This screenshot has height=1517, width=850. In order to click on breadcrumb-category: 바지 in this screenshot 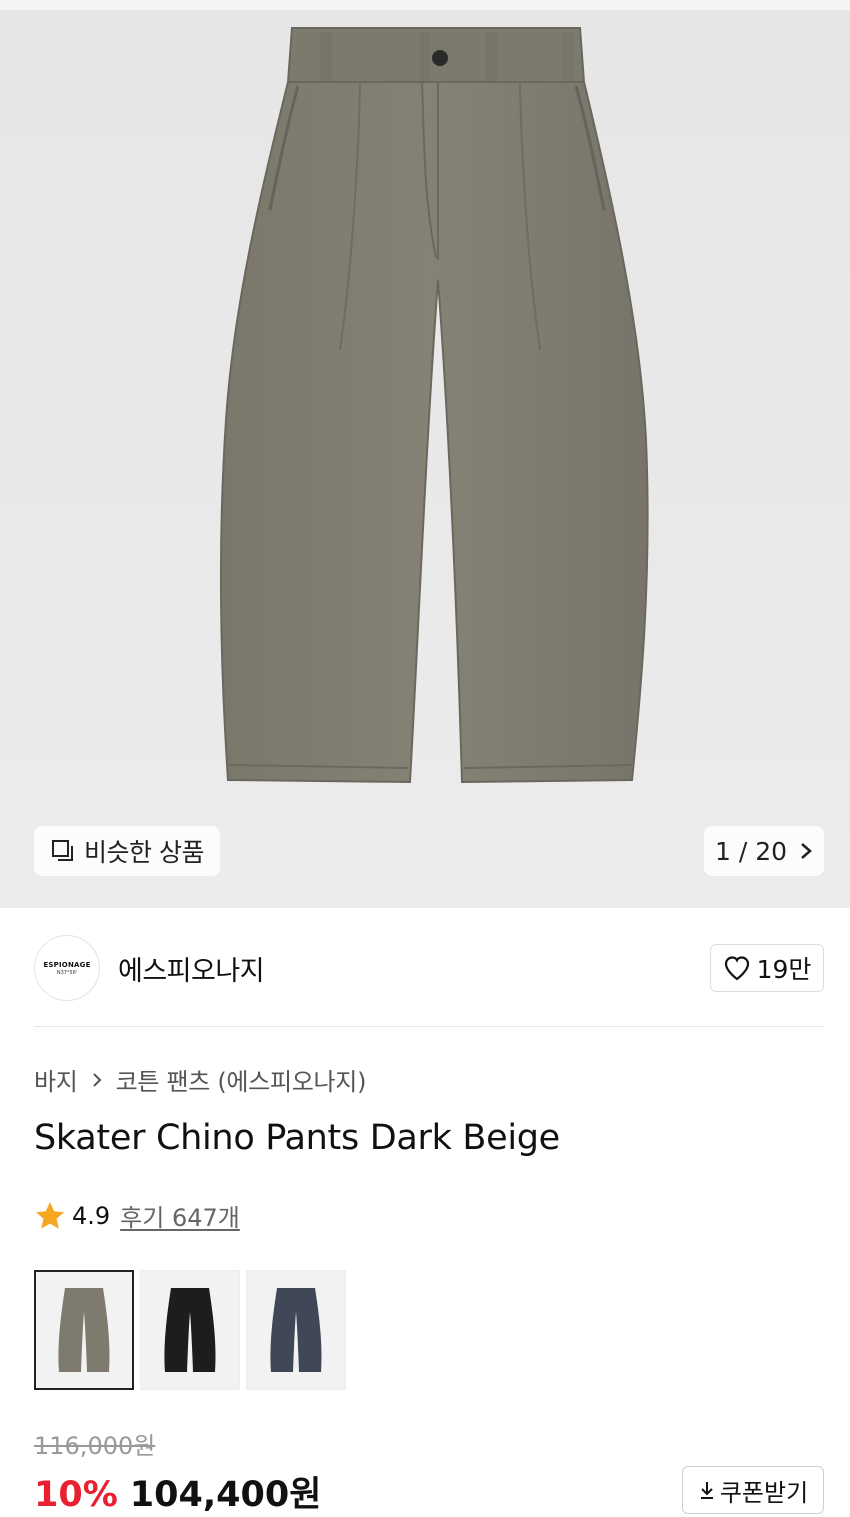, I will do `click(56, 1079)`.